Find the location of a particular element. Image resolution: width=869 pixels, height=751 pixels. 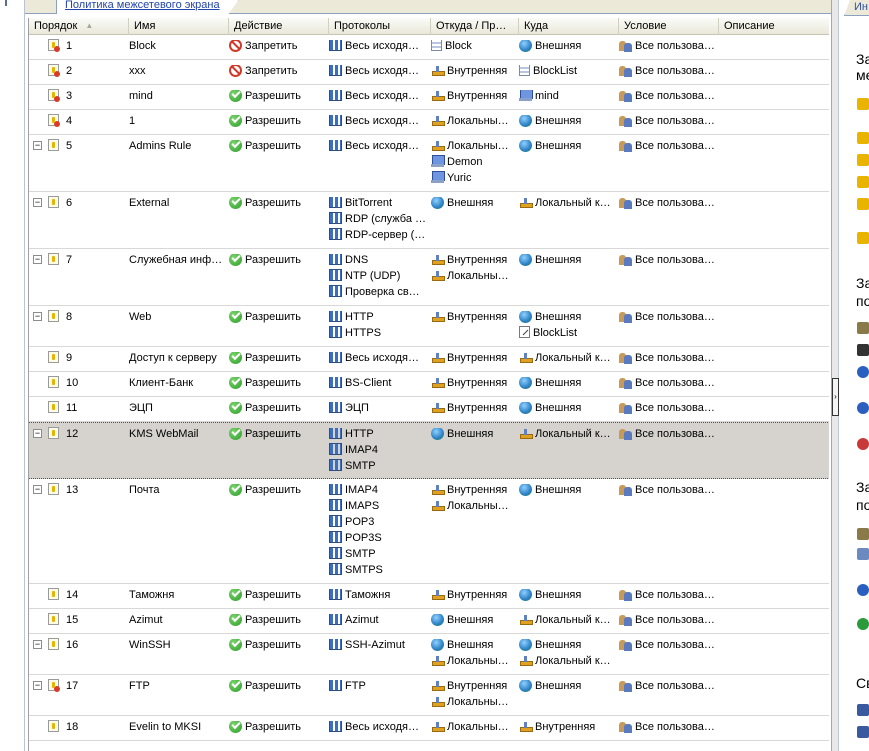

protocols-entry: Azimut is located at coordinates (378, 622).